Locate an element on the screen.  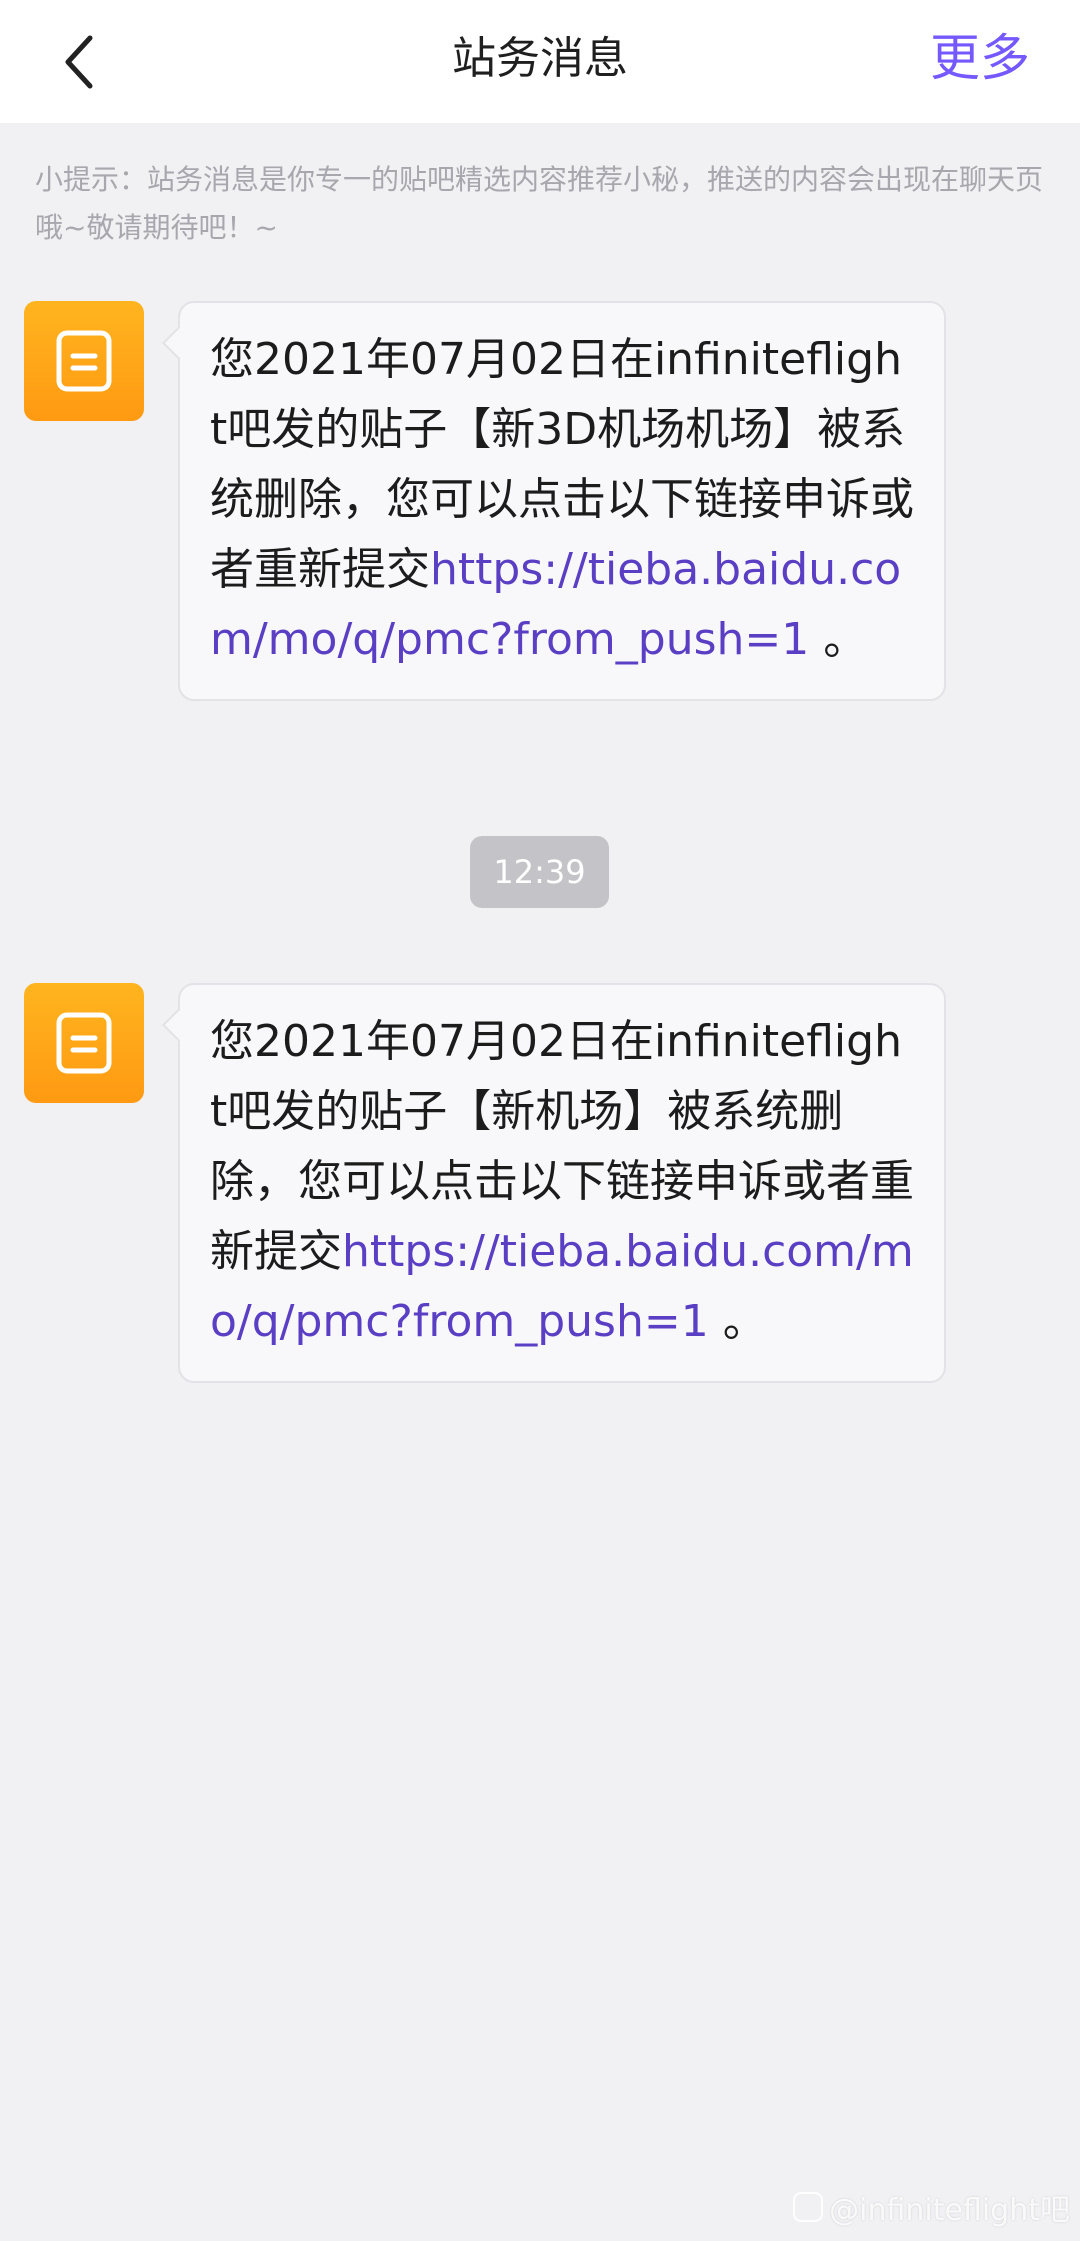
watermark: @infiniteflight吧 is located at coordinates (931, 2207).